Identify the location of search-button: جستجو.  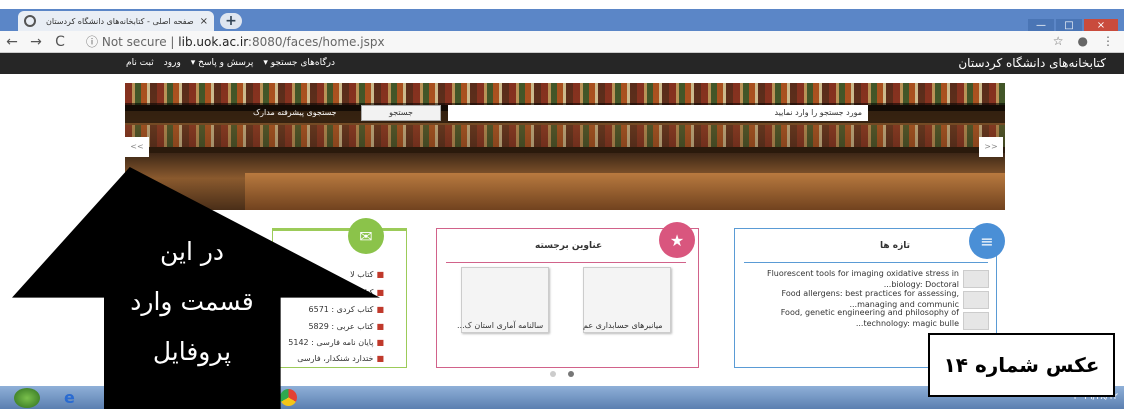
(401, 113).